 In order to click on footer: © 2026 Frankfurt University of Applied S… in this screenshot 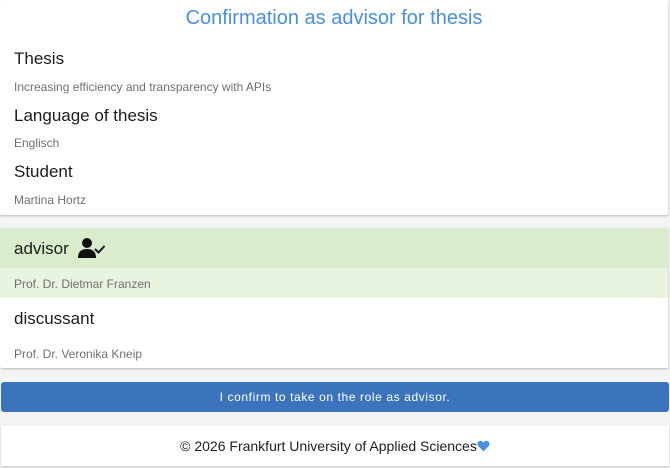, I will do `click(335, 446)`.